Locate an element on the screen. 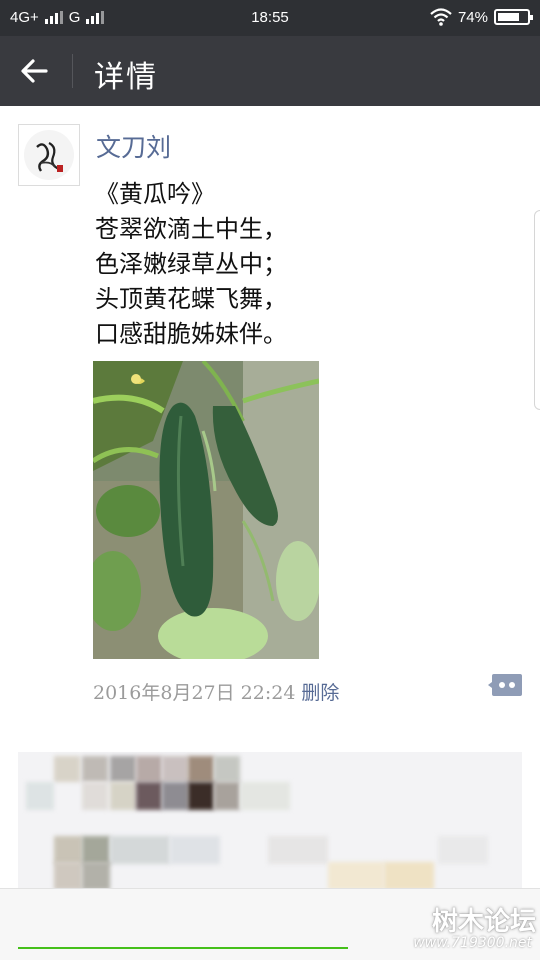 Image resolution: width=540 pixels, height=960 pixels. wifi-icon is located at coordinates (441, 17).